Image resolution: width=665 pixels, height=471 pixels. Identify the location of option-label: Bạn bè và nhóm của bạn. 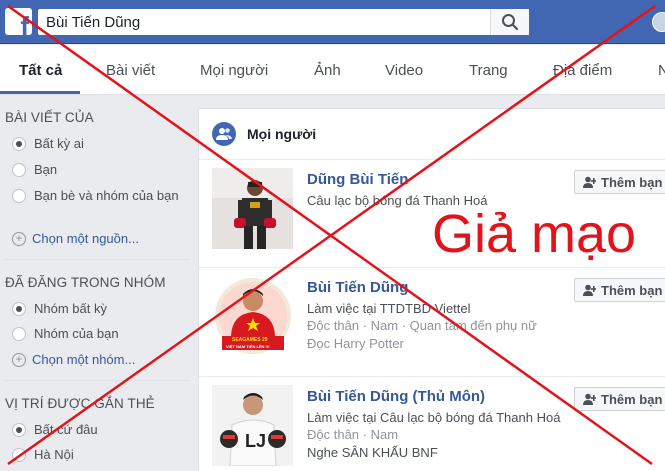
(106, 195).